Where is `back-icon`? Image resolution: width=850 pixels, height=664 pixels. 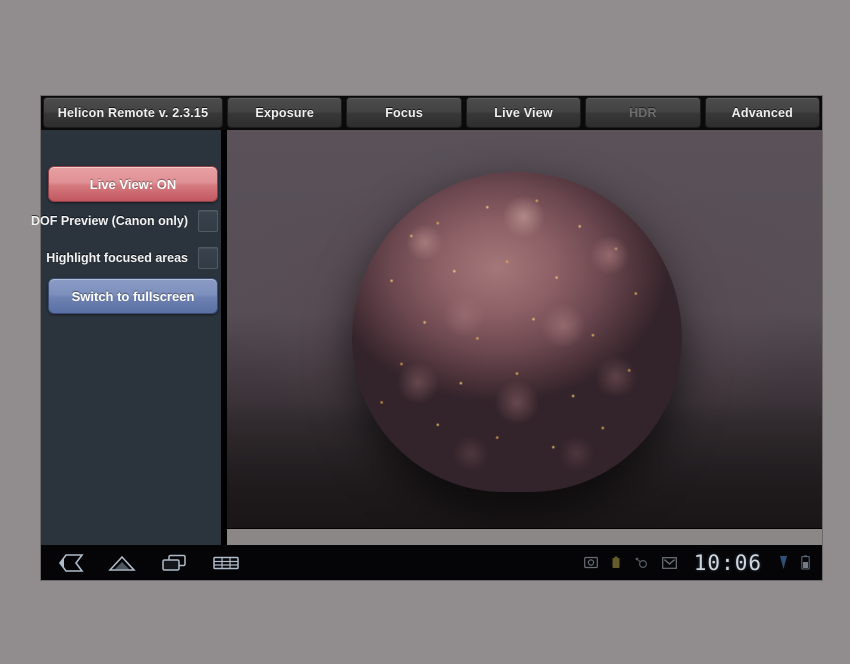 back-icon is located at coordinates (70, 563).